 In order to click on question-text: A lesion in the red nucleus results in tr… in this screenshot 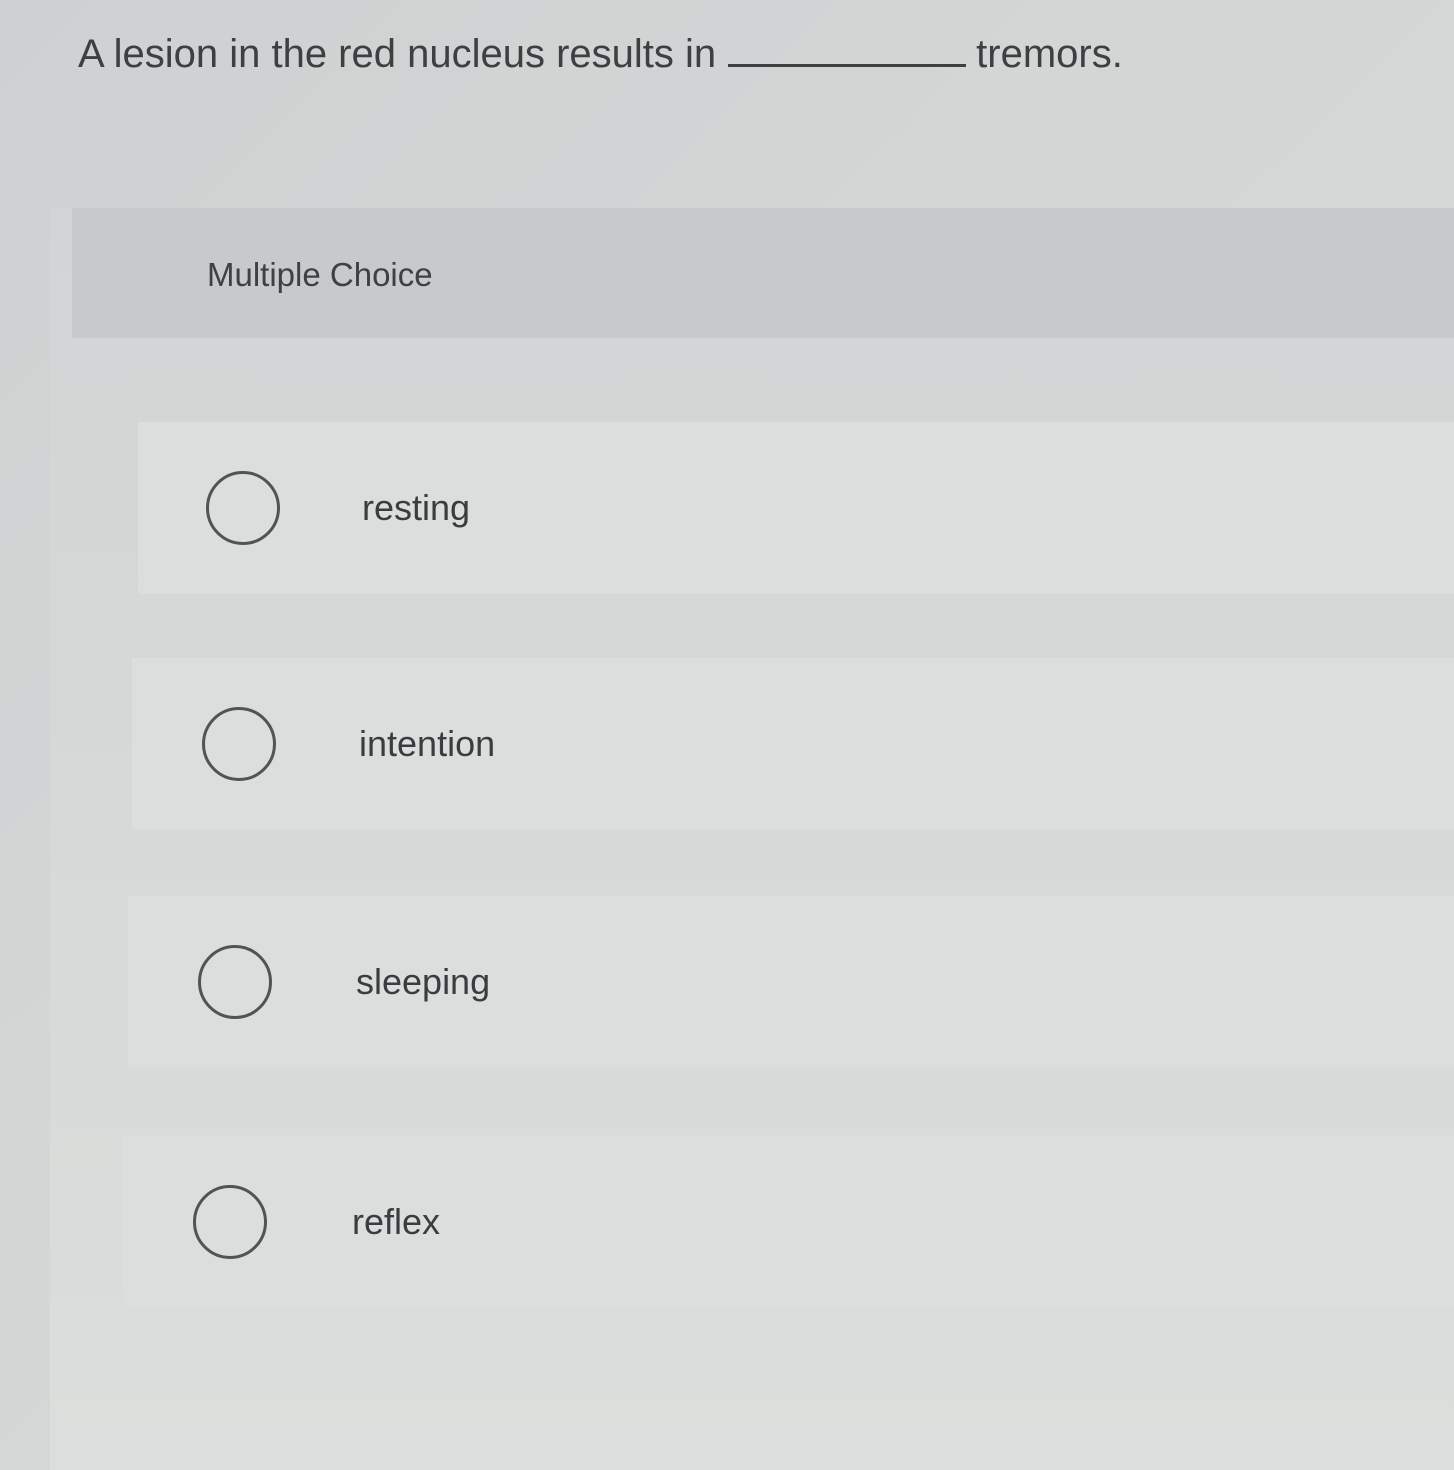, I will do `click(600, 54)`.